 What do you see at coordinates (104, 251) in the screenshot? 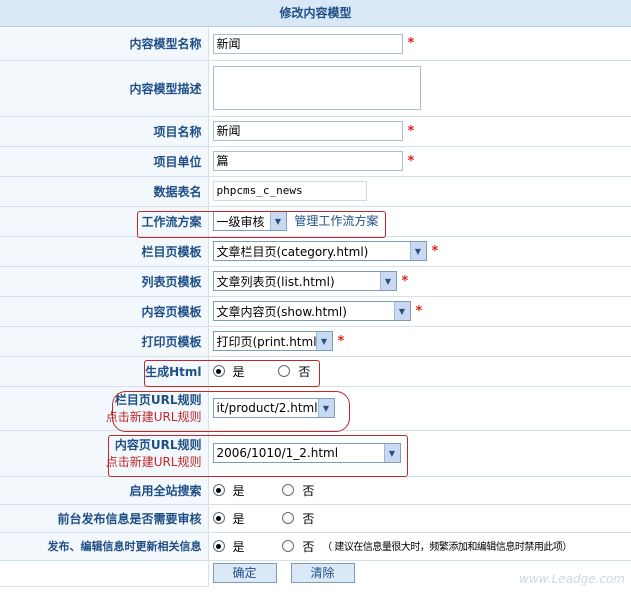
I see `category-template-label: 栏目页模板` at bounding box center [104, 251].